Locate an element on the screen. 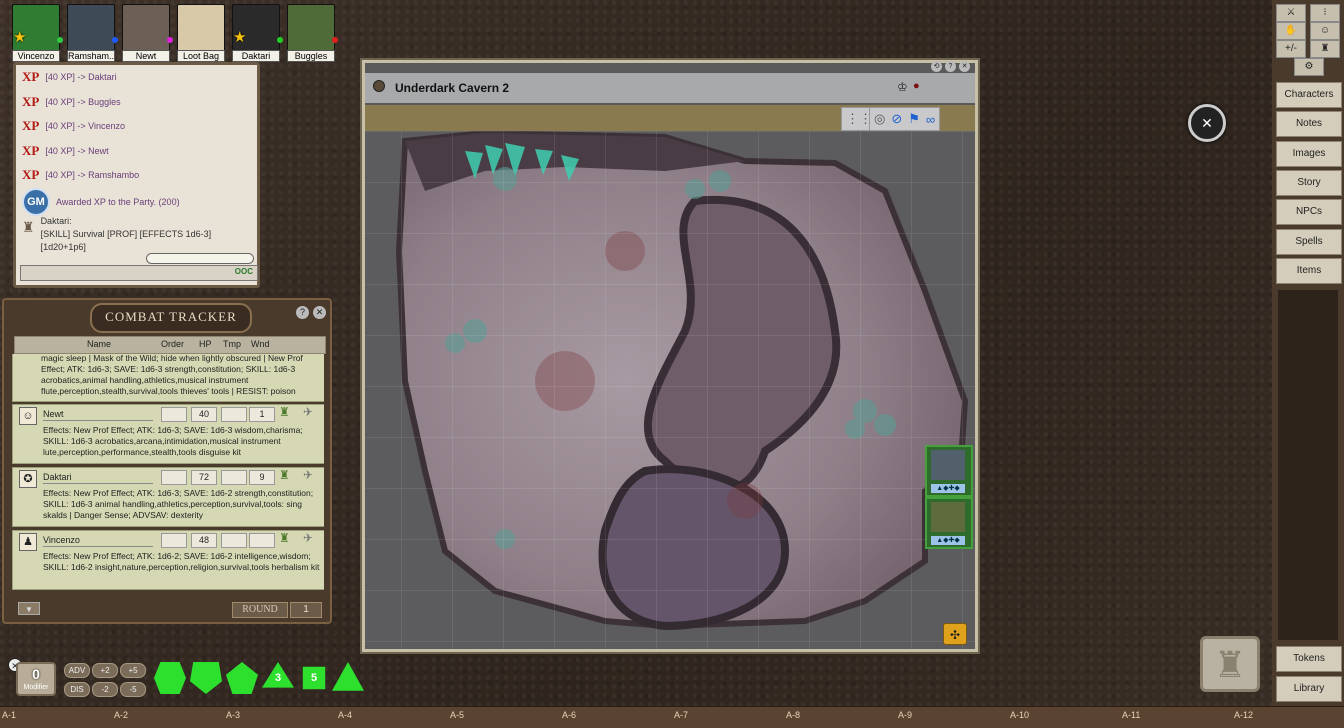  modifier-box: 0 Modifier is located at coordinates (36, 679).